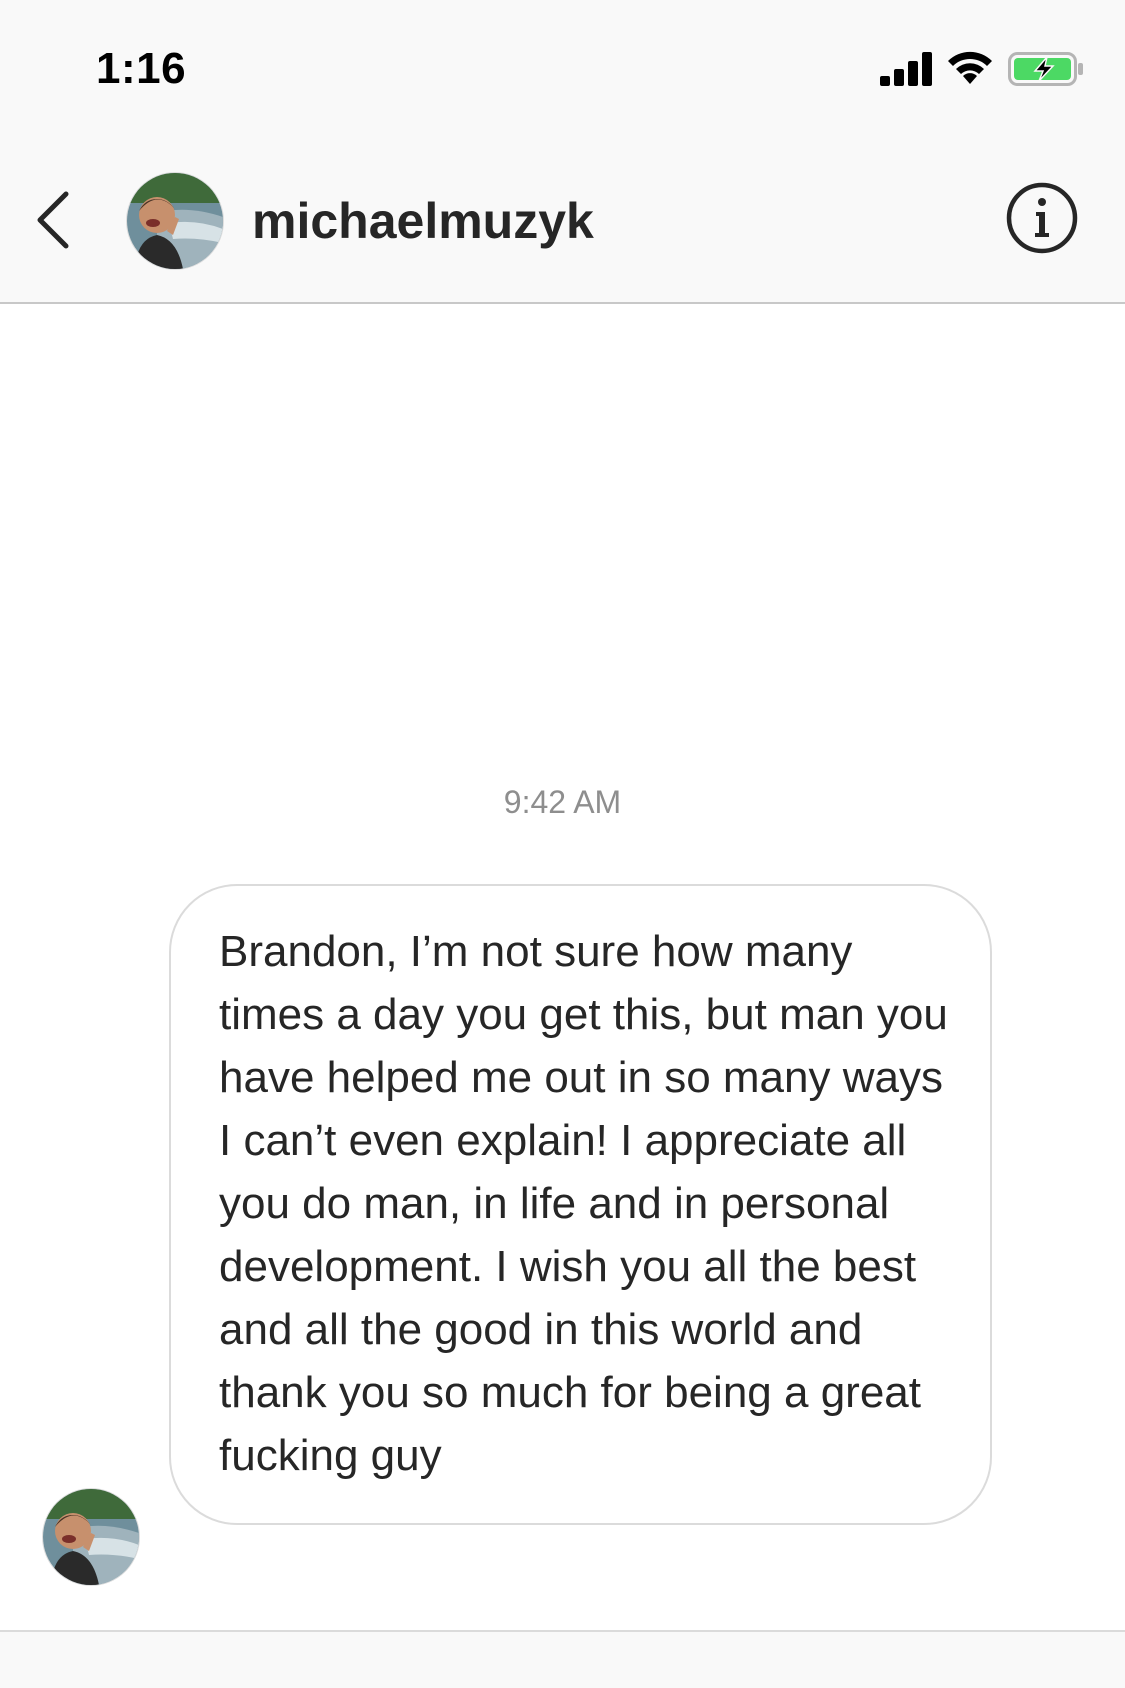 The height and width of the screenshot is (1688, 1125). What do you see at coordinates (1046, 69) in the screenshot?
I see `battery-charging-icon` at bounding box center [1046, 69].